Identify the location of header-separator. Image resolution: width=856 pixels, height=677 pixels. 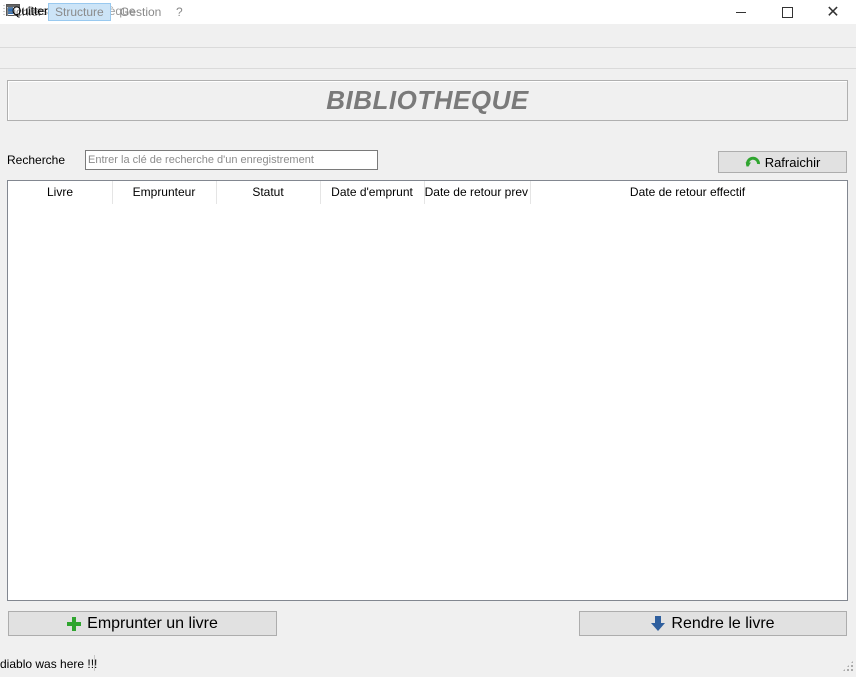
(427, 204).